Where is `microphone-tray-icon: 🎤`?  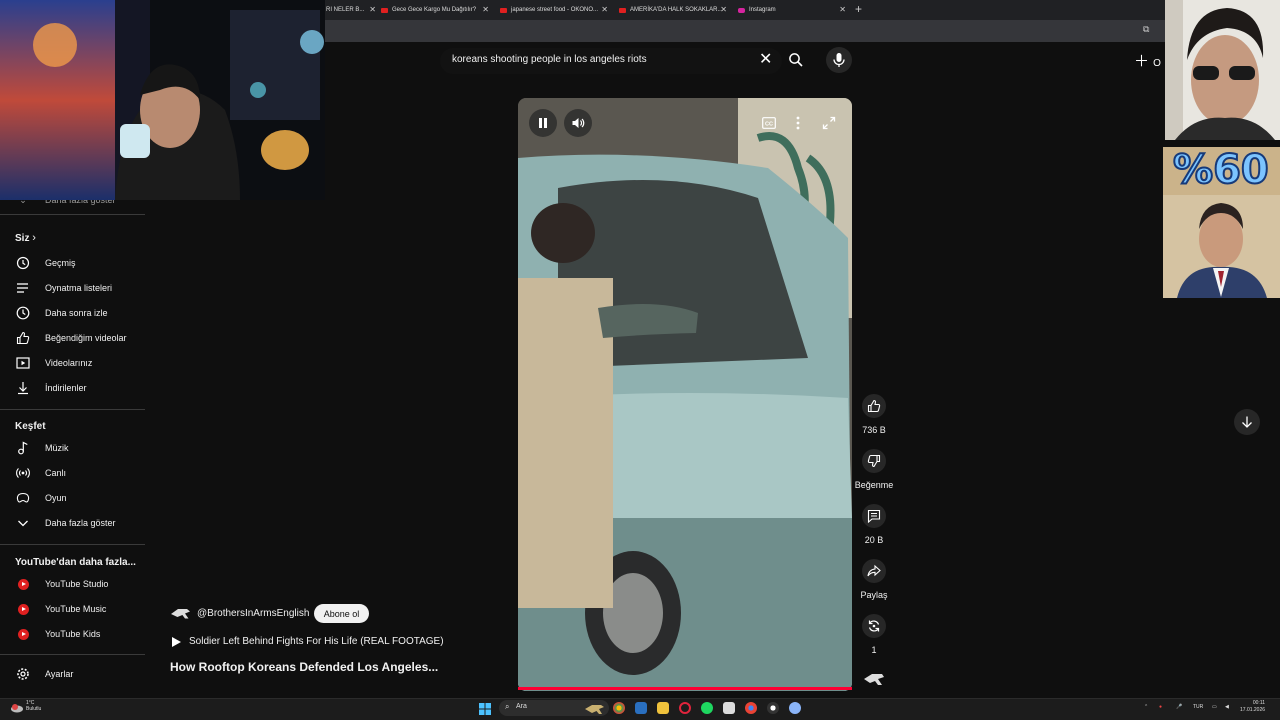 microphone-tray-icon: 🎤 is located at coordinates (1179, 707).